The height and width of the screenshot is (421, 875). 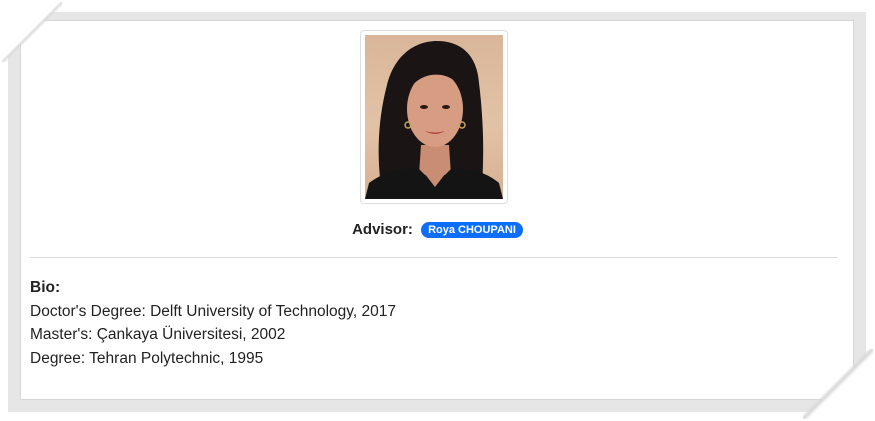 What do you see at coordinates (382, 229) in the screenshot?
I see `advisor-label: Advisor:` at bounding box center [382, 229].